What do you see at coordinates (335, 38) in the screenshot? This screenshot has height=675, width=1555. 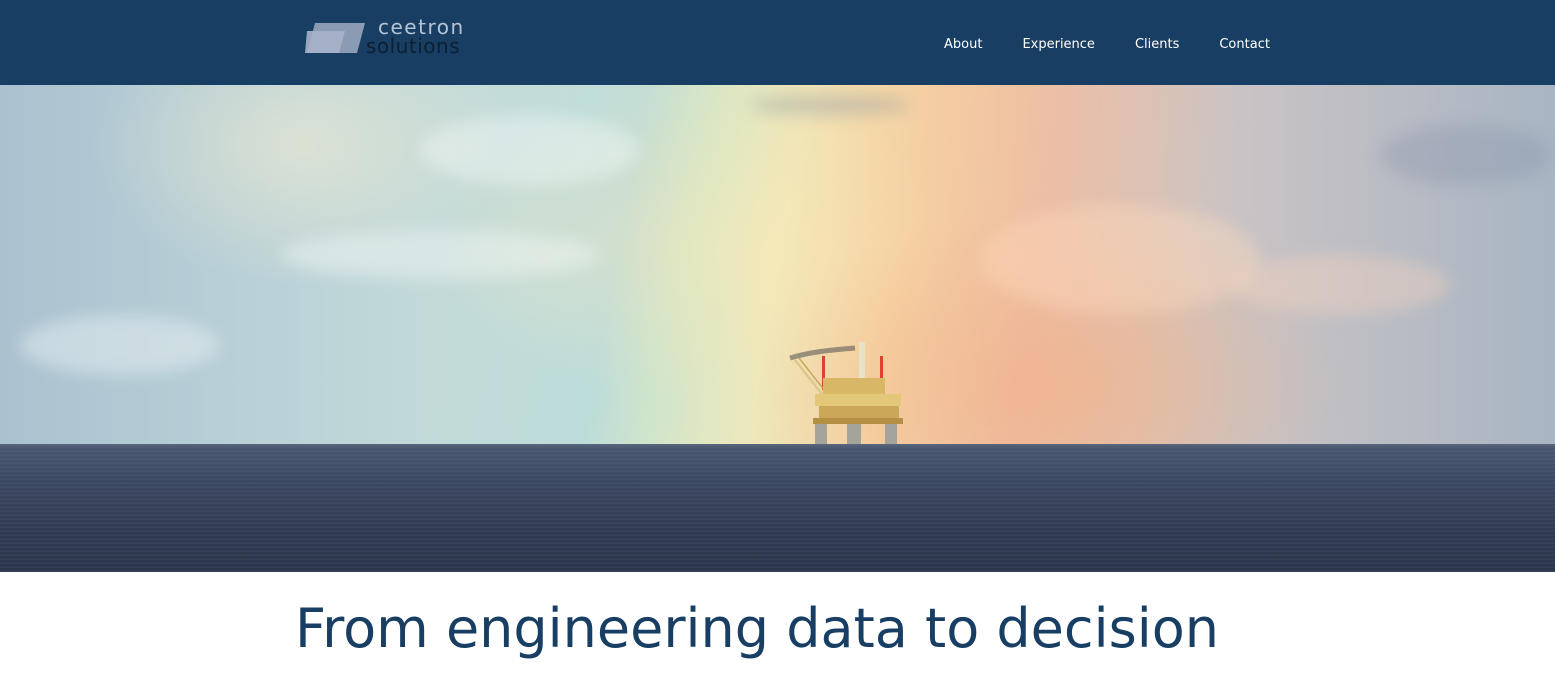 I see `logo-mark-icon` at bounding box center [335, 38].